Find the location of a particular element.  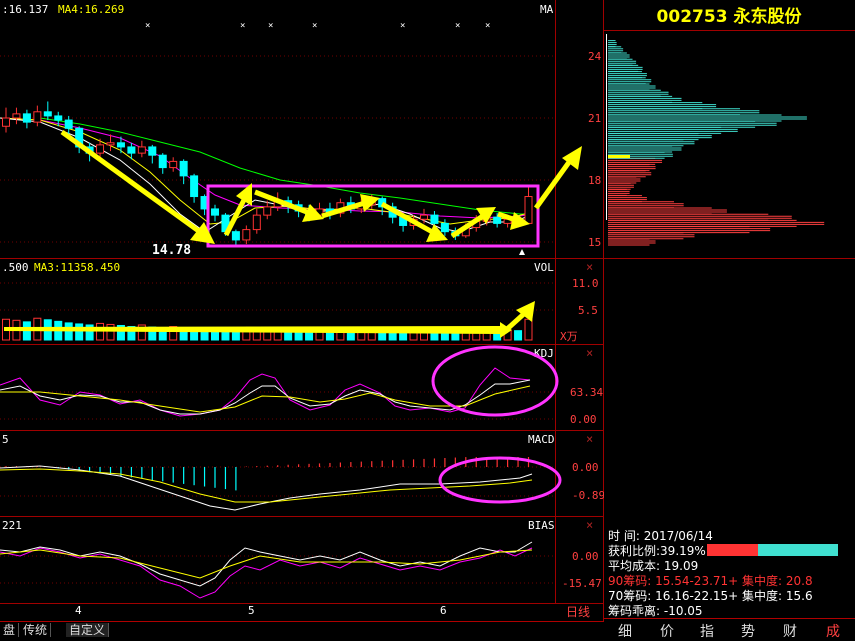

kdj-d-line is located at coordinates (265, 399).